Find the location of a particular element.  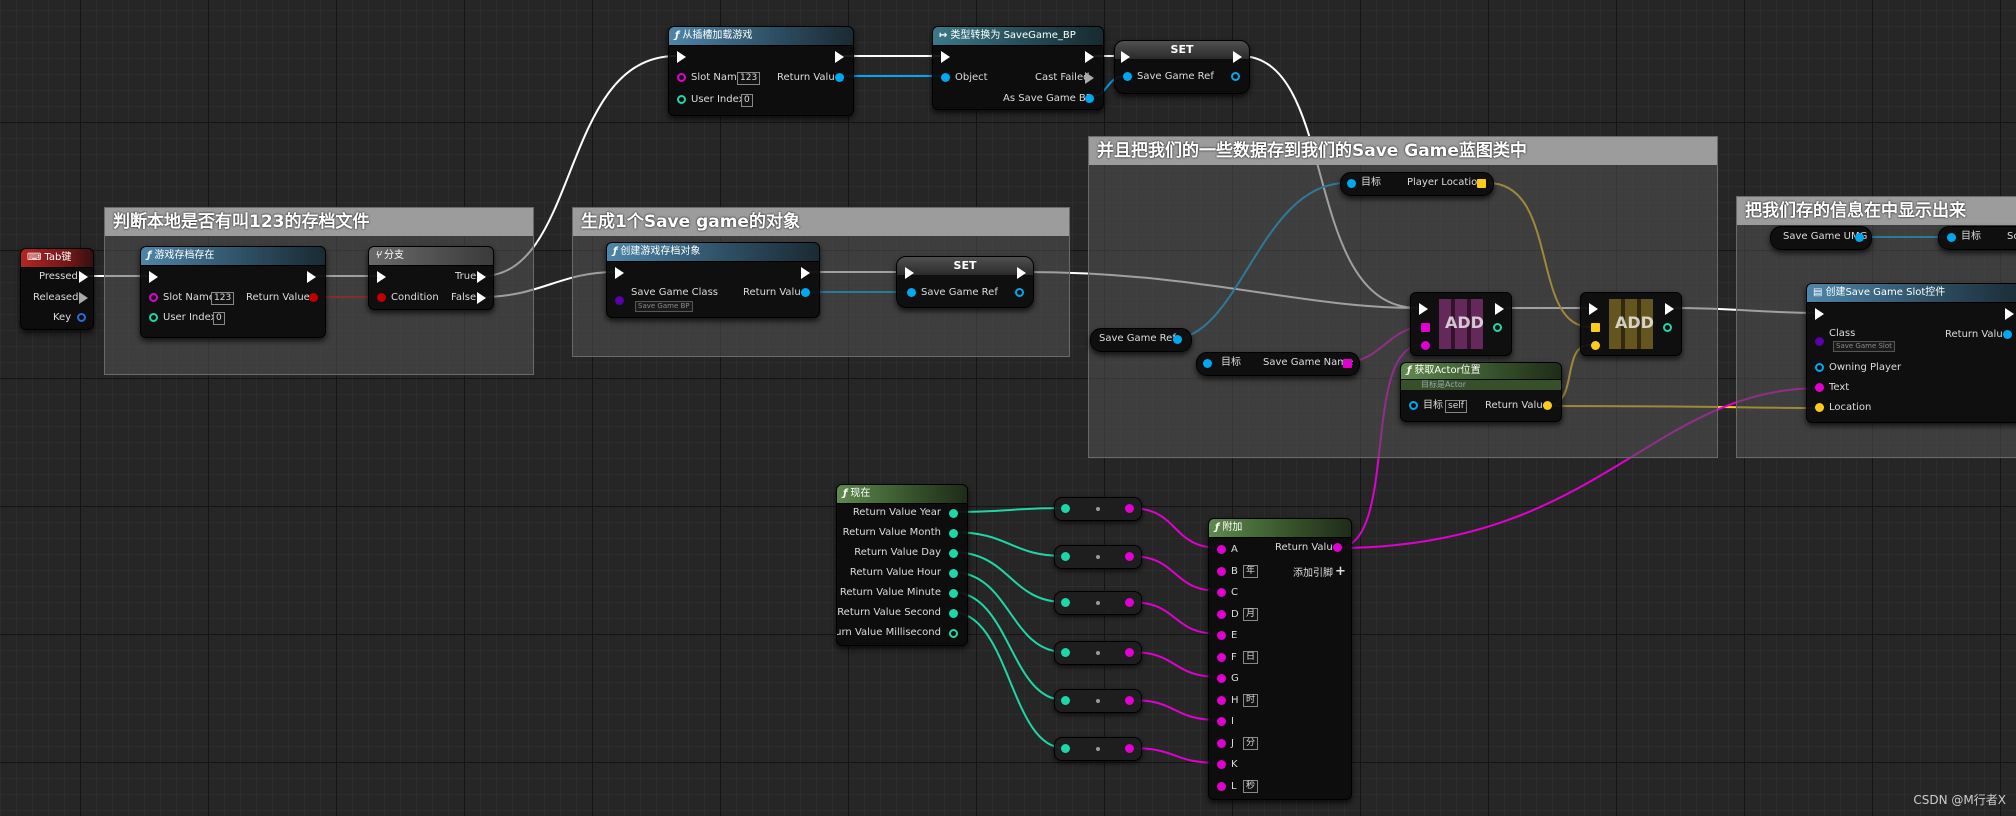

vector-array-pin-out is located at coordinates (1481, 183).